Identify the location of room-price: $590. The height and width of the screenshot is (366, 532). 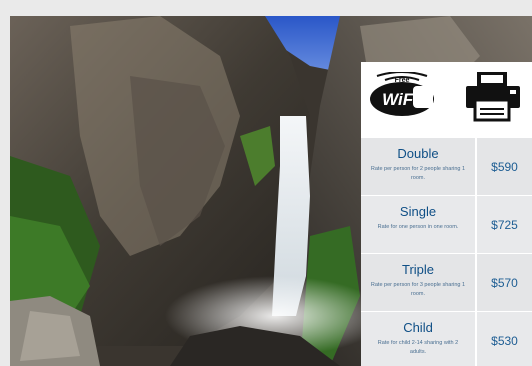
(504, 166).